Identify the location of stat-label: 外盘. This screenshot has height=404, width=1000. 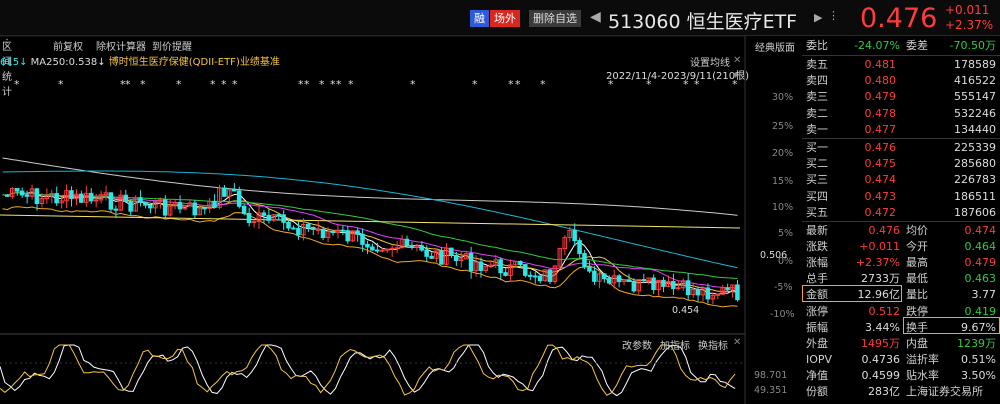
(817, 343).